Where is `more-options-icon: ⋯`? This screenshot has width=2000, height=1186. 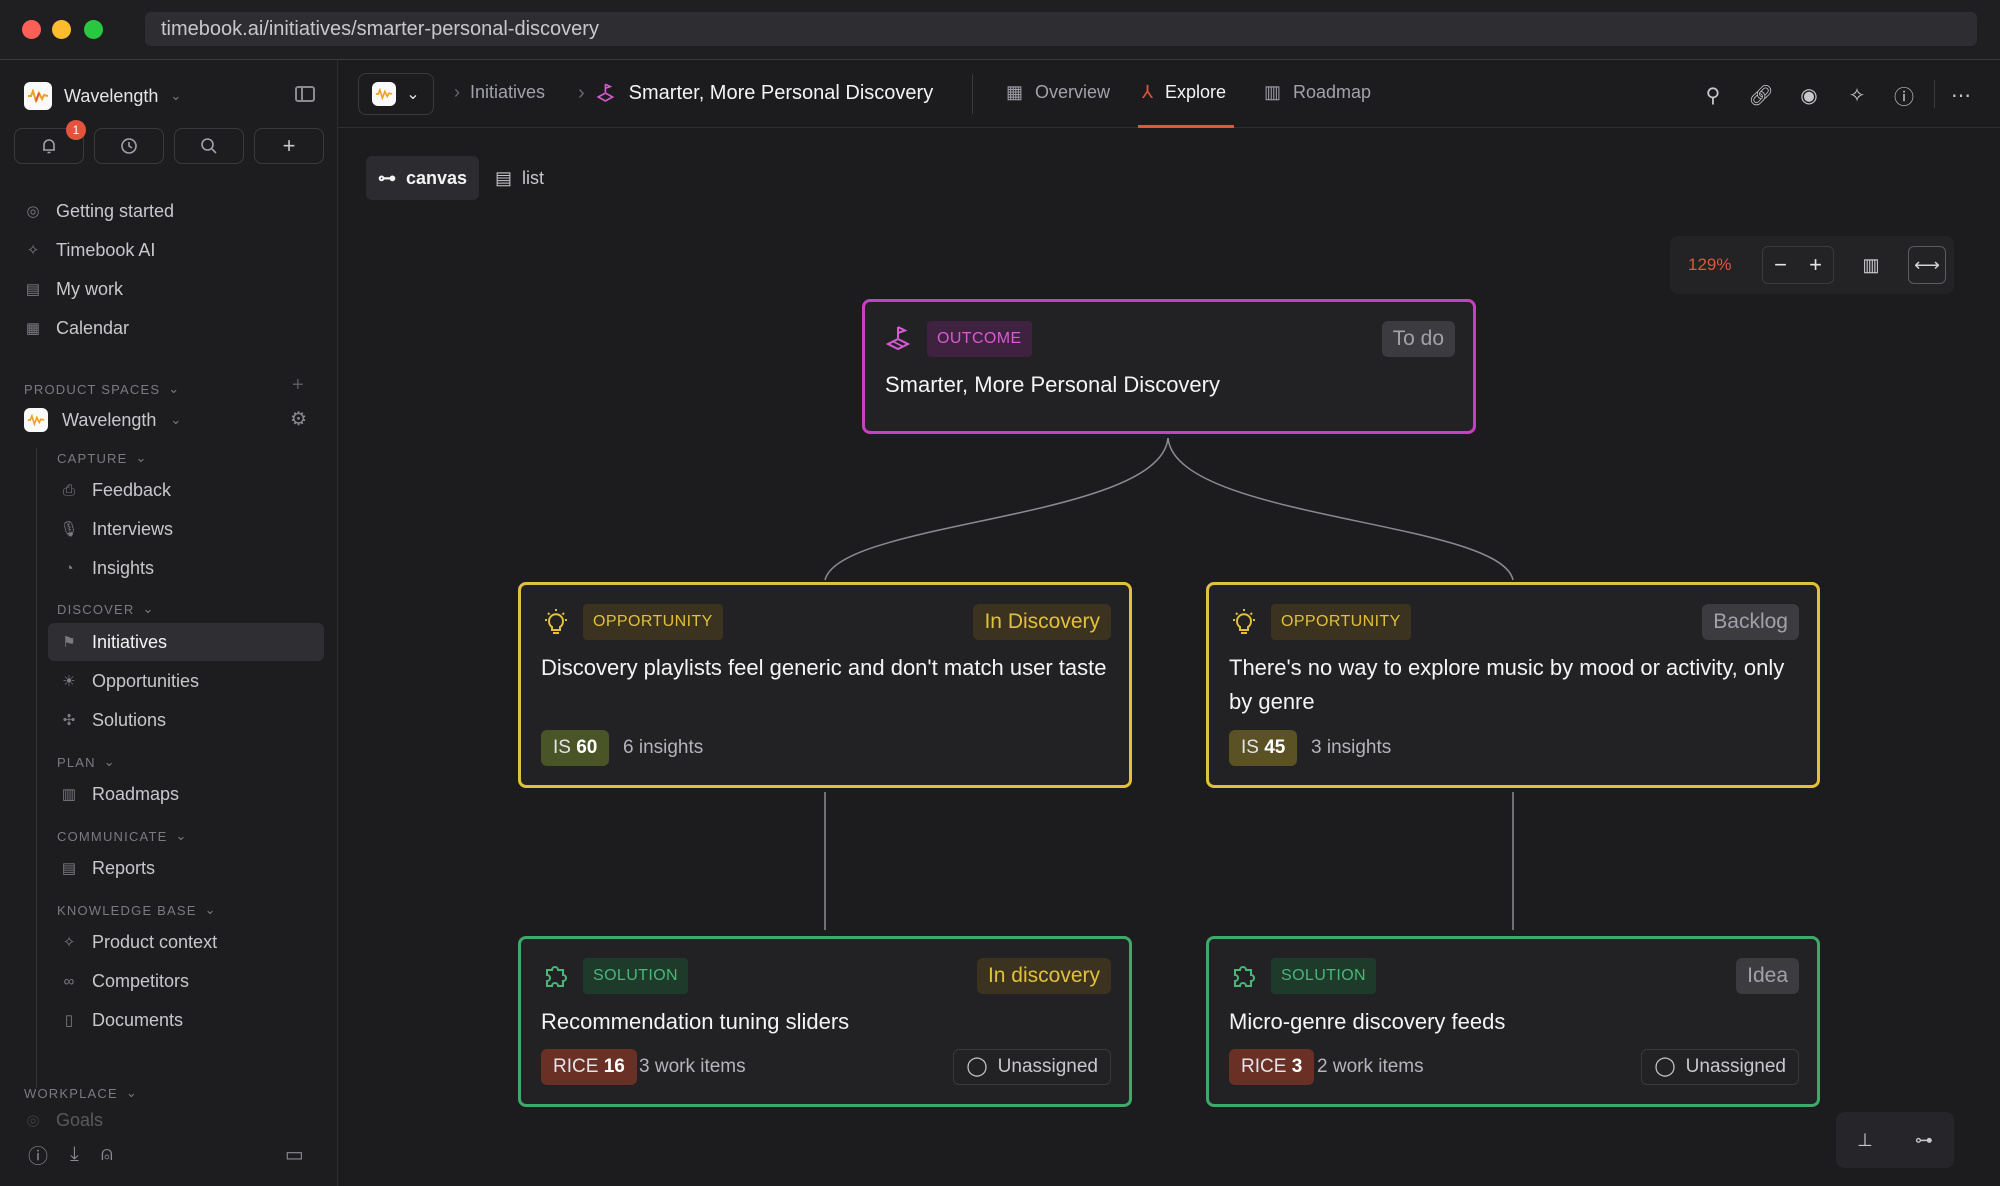 more-options-icon: ⋯ is located at coordinates (1961, 95).